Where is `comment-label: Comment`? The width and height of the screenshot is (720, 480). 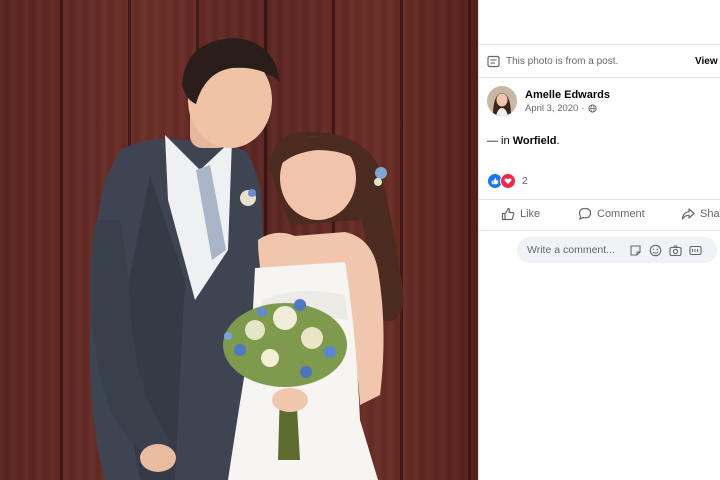 comment-label: Comment is located at coordinates (621, 214).